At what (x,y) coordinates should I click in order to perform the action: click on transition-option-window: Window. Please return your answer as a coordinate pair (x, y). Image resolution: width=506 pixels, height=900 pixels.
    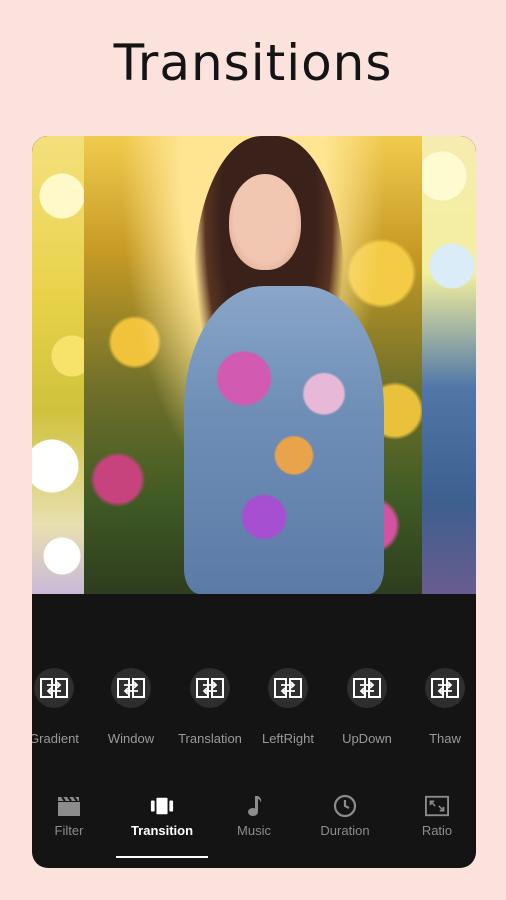
    Looking at the image, I should click on (131, 708).